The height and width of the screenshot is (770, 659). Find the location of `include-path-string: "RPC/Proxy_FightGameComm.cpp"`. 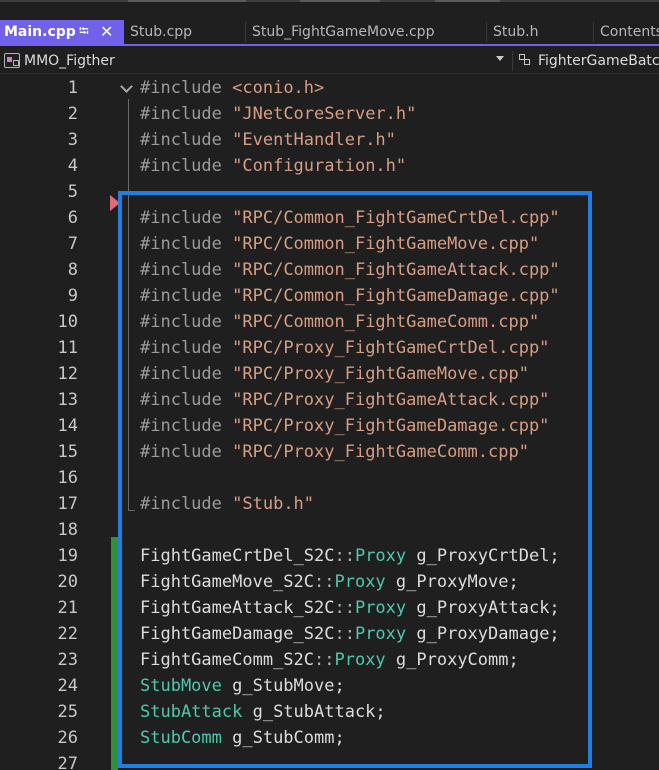

include-path-string: "RPC/Proxy_FightGameComm.cpp" is located at coordinates (380, 452).